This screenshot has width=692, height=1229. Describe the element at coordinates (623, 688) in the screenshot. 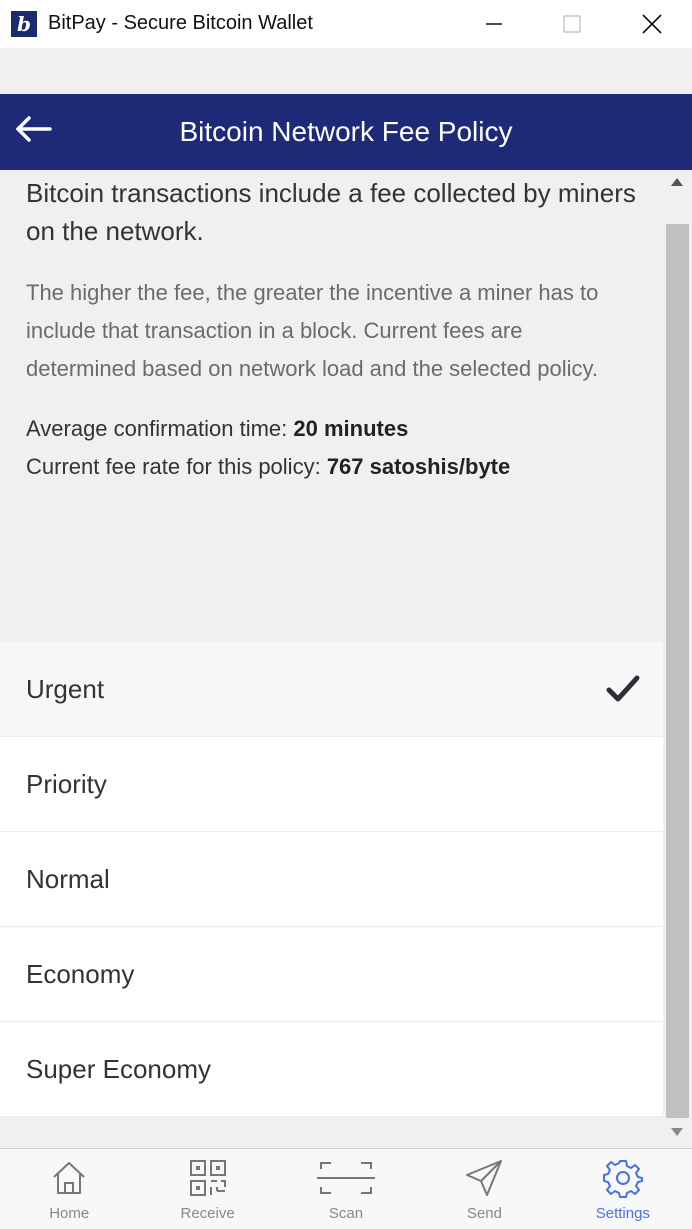

I see `checkmark-icon` at that location.